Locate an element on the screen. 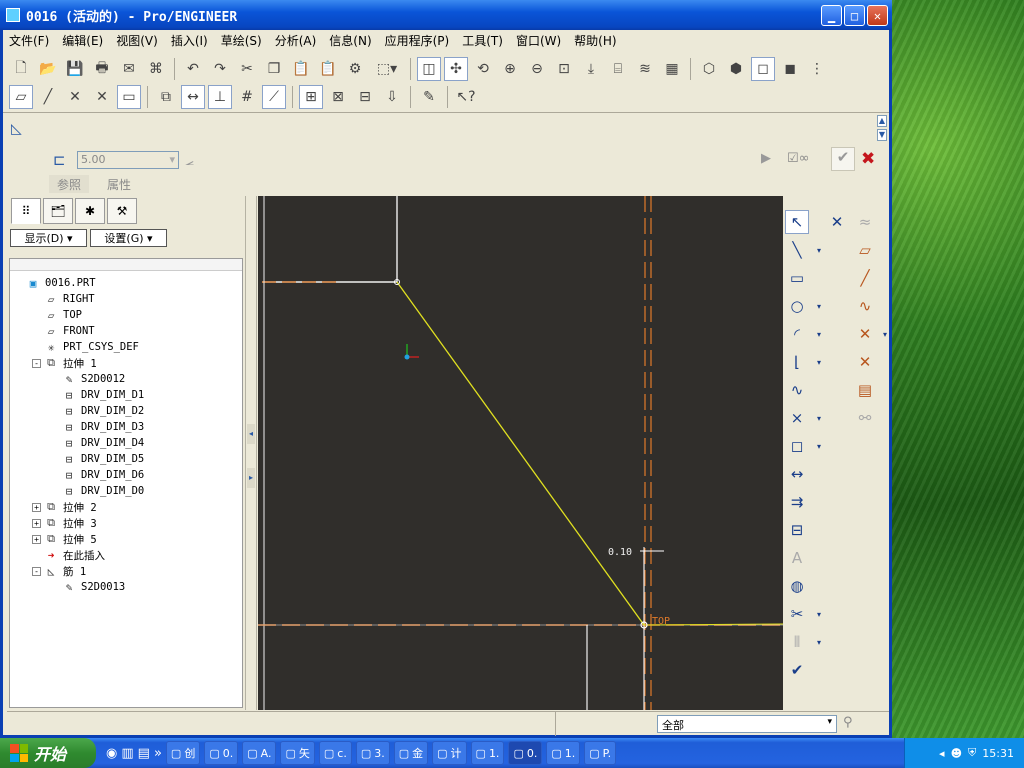 The width and height of the screenshot is (1024, 768). done-check-icon: ✔ is located at coordinates (797, 670).